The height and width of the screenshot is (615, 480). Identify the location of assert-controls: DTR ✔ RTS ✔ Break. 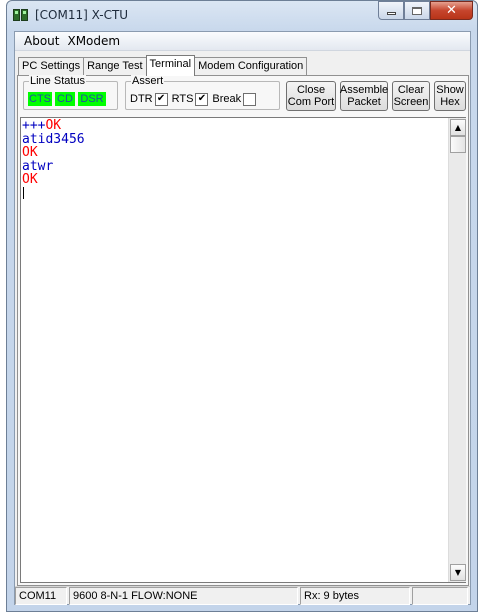
(195, 99).